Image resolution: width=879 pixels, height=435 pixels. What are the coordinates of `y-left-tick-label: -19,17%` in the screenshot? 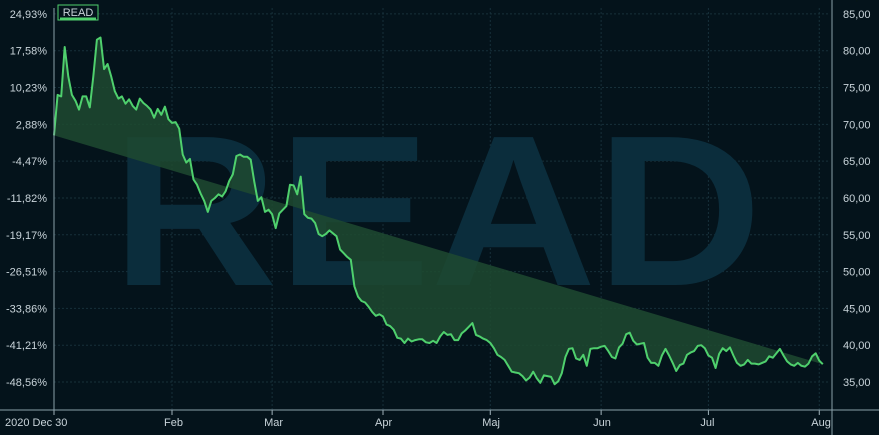 It's located at (26, 236).